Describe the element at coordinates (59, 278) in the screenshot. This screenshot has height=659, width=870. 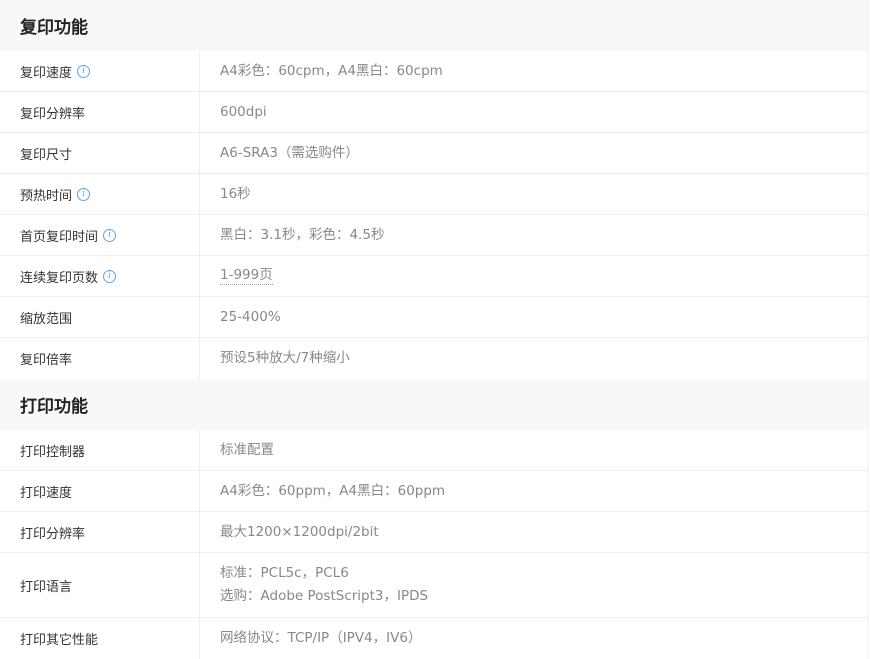
I see `spec-label: 连续复印页数` at that location.